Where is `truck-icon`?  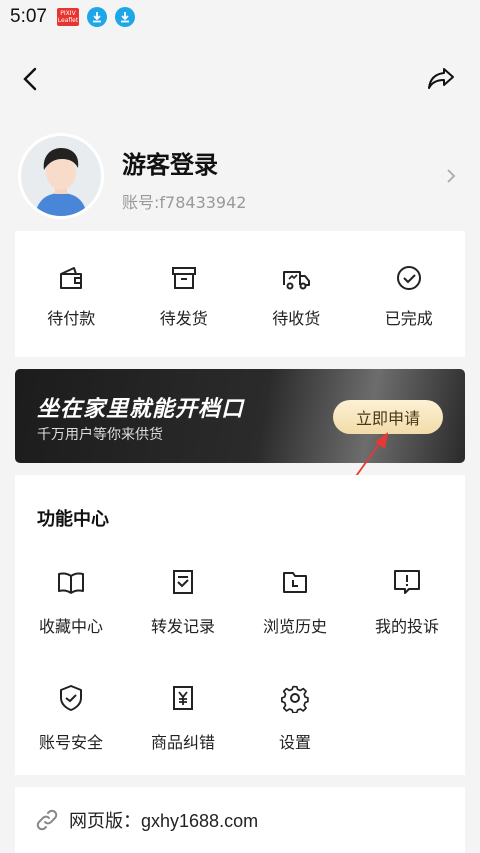 truck-icon is located at coordinates (297, 280).